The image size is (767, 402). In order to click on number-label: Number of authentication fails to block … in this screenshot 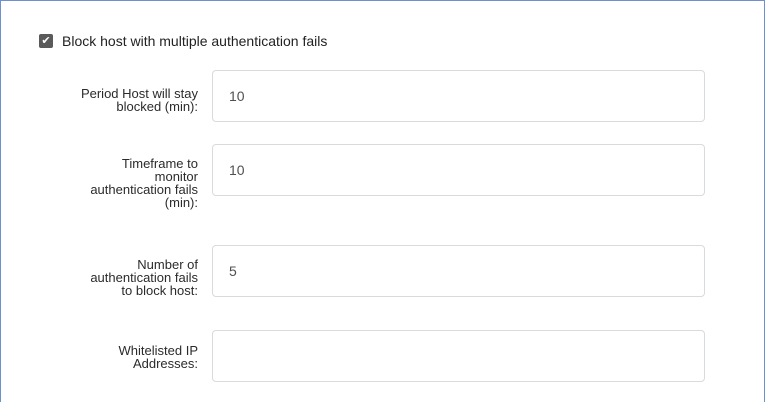, I will do `click(113, 277)`.